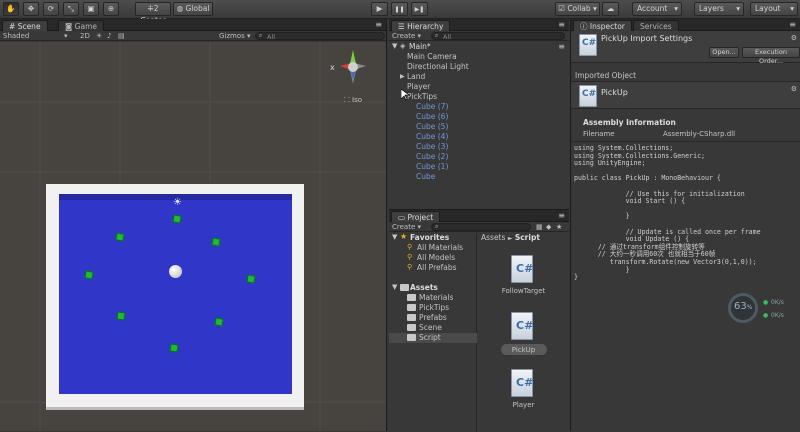 This screenshot has width=800, height=432. I want to click on space-toggle: ◍ Global, so click(193, 9).